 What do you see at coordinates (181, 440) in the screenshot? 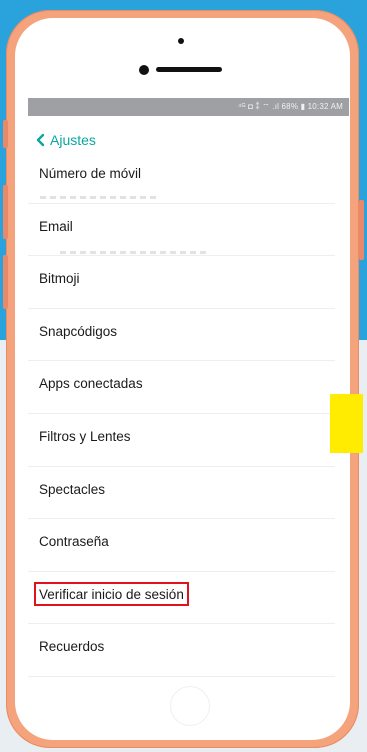
I see `settings-item-filtros-lentes: Filtros y Lentes` at bounding box center [181, 440].